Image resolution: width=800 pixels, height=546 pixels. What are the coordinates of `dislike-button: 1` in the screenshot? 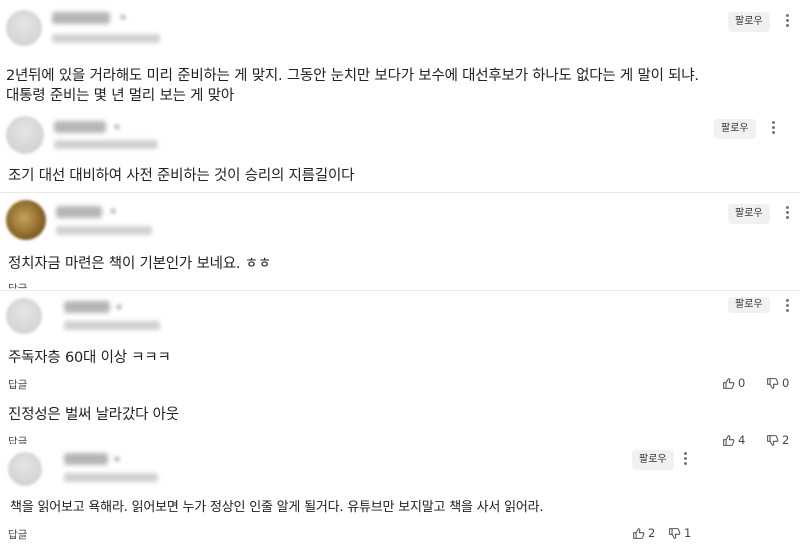 It's located at (679, 533).